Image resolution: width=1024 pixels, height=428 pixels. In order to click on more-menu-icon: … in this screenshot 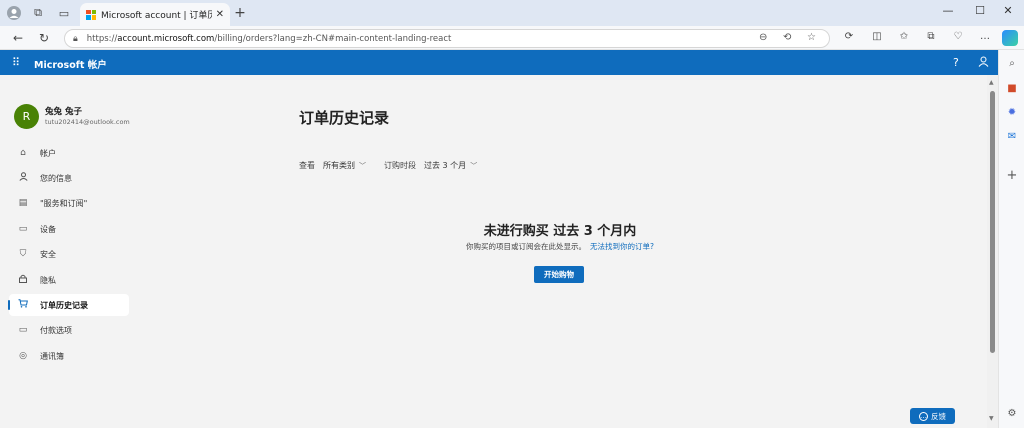, I will do `click(985, 36)`.